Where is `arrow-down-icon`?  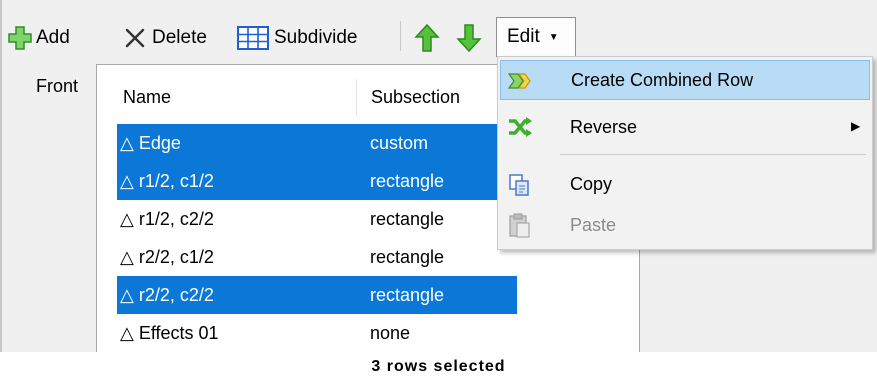
arrow-down-icon is located at coordinates (469, 38).